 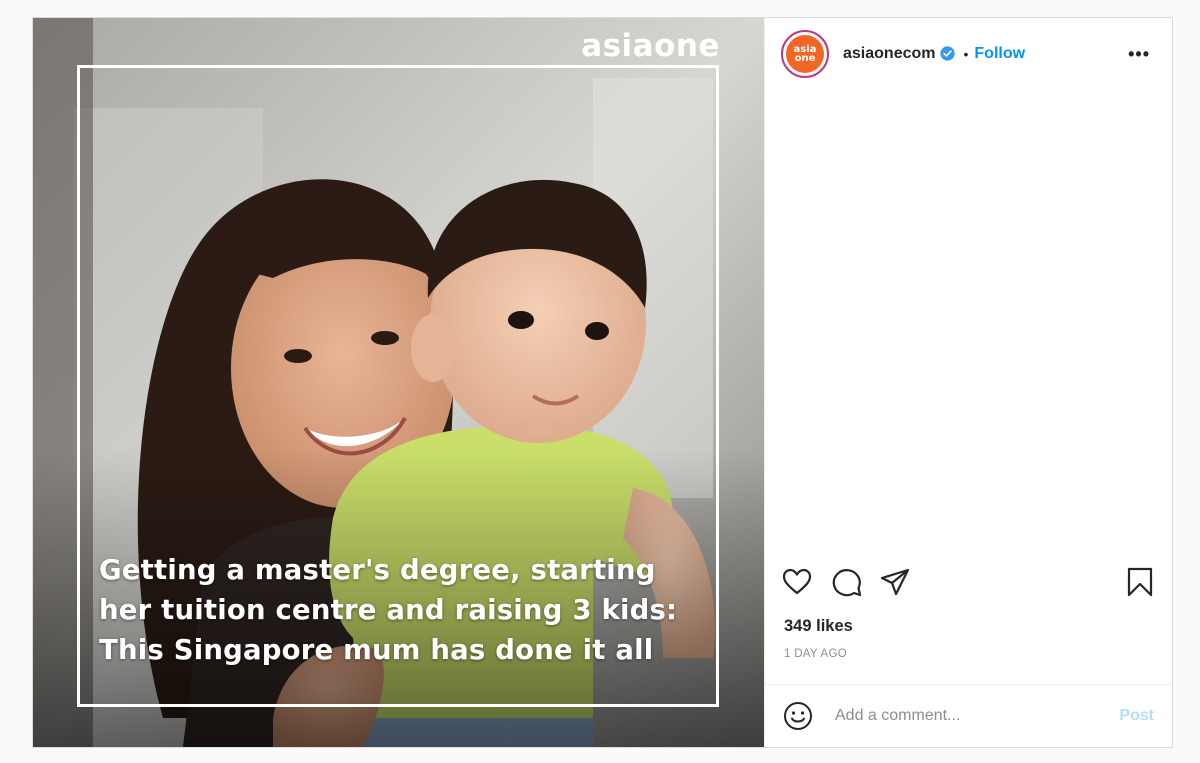 I want to click on more-options-icon: •••, so click(x=1139, y=54).